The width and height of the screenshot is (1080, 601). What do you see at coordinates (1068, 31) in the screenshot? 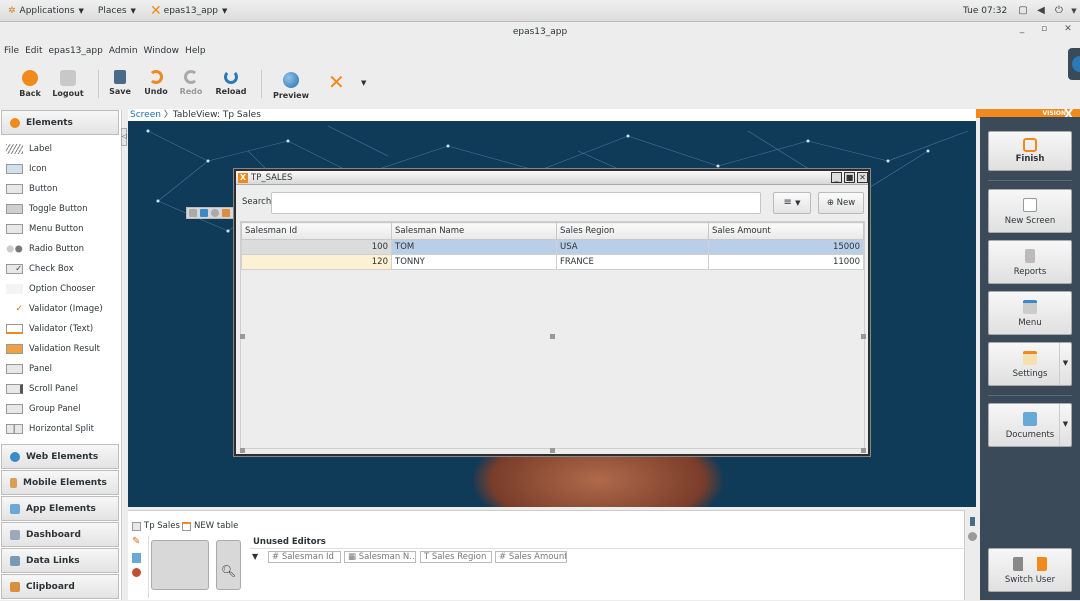
I see `close-button: ✕` at bounding box center [1068, 31].